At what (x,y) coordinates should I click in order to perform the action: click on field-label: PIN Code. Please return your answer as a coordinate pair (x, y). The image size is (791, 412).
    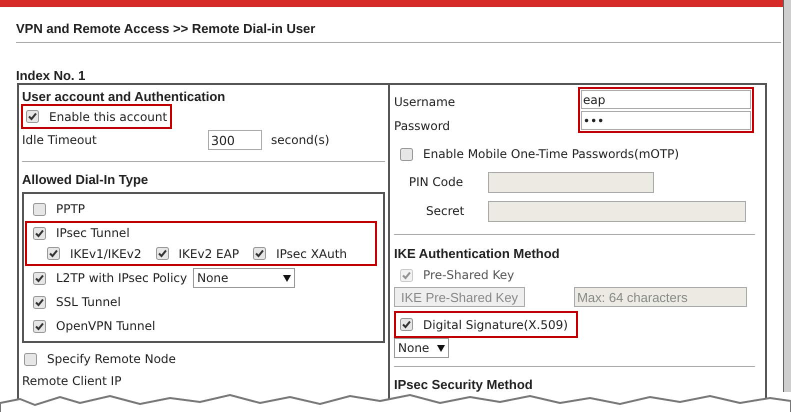
    Looking at the image, I should click on (436, 182).